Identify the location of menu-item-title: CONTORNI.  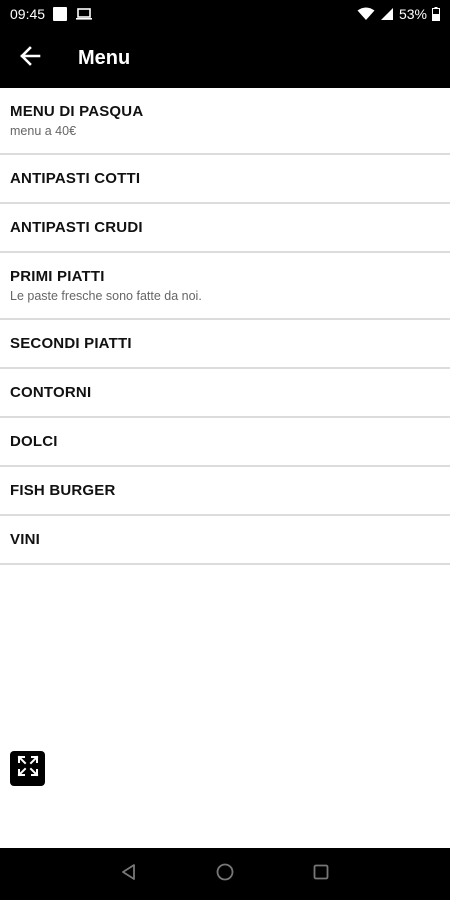
(51, 392).